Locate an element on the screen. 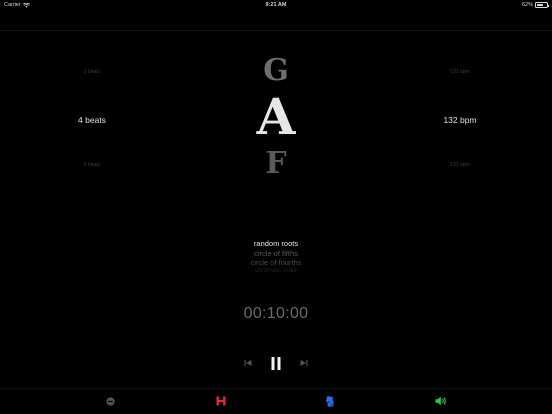  battery-percent: 62% is located at coordinates (527, 5).